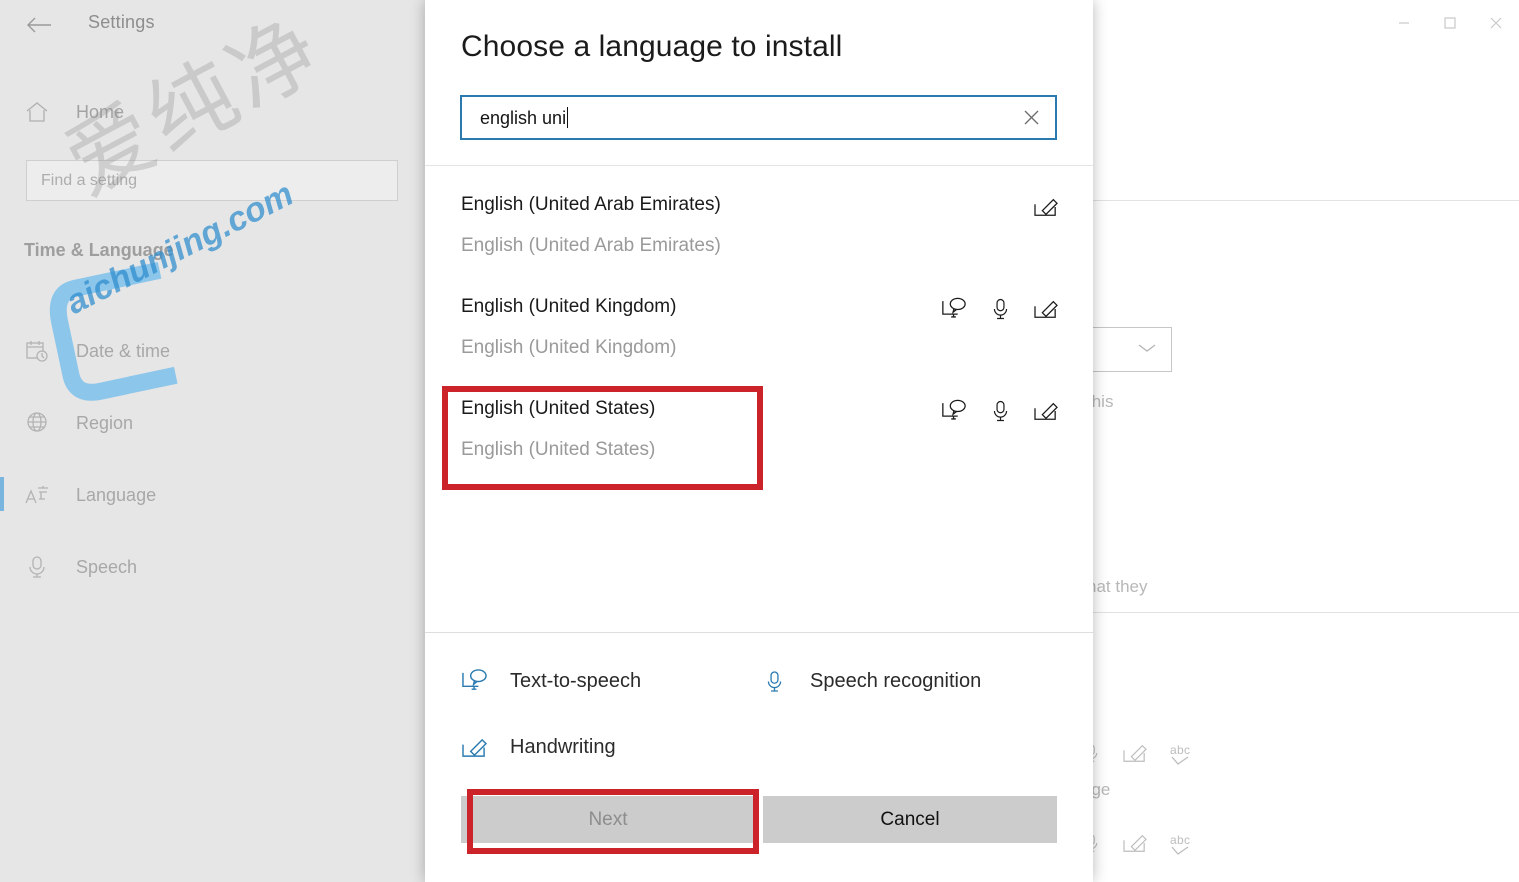 The image size is (1519, 882). What do you see at coordinates (568, 117) in the screenshot?
I see `text-cursor` at bounding box center [568, 117].